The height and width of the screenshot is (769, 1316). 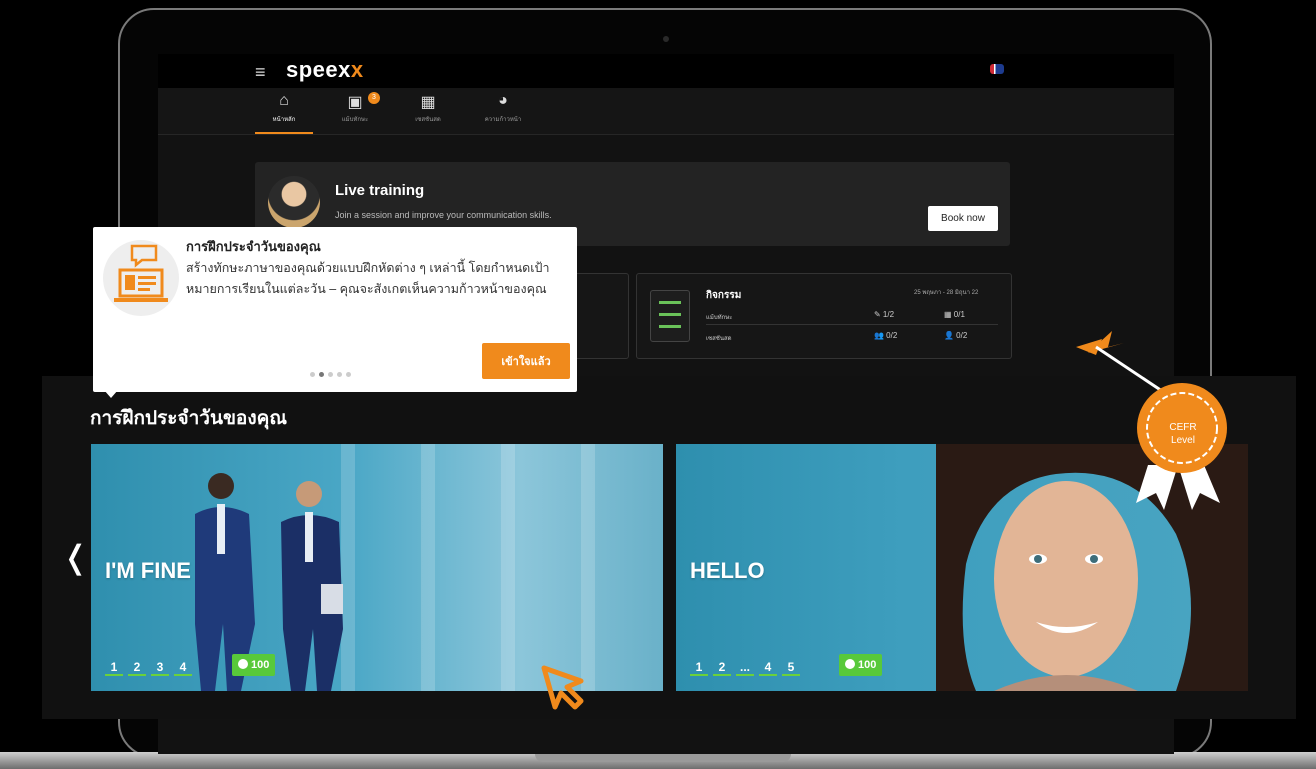 I want to click on activity-row-label: แม้บทักษะ, so click(x=719, y=318).